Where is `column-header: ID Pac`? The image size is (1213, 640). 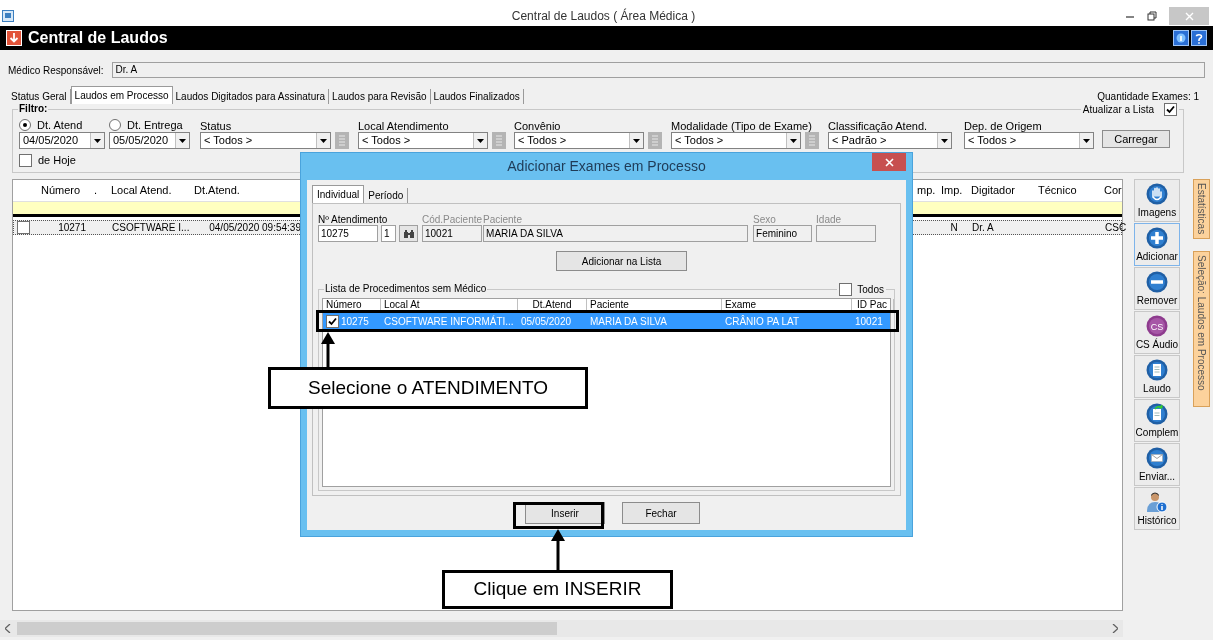 column-header: ID Pac is located at coordinates (873, 304).